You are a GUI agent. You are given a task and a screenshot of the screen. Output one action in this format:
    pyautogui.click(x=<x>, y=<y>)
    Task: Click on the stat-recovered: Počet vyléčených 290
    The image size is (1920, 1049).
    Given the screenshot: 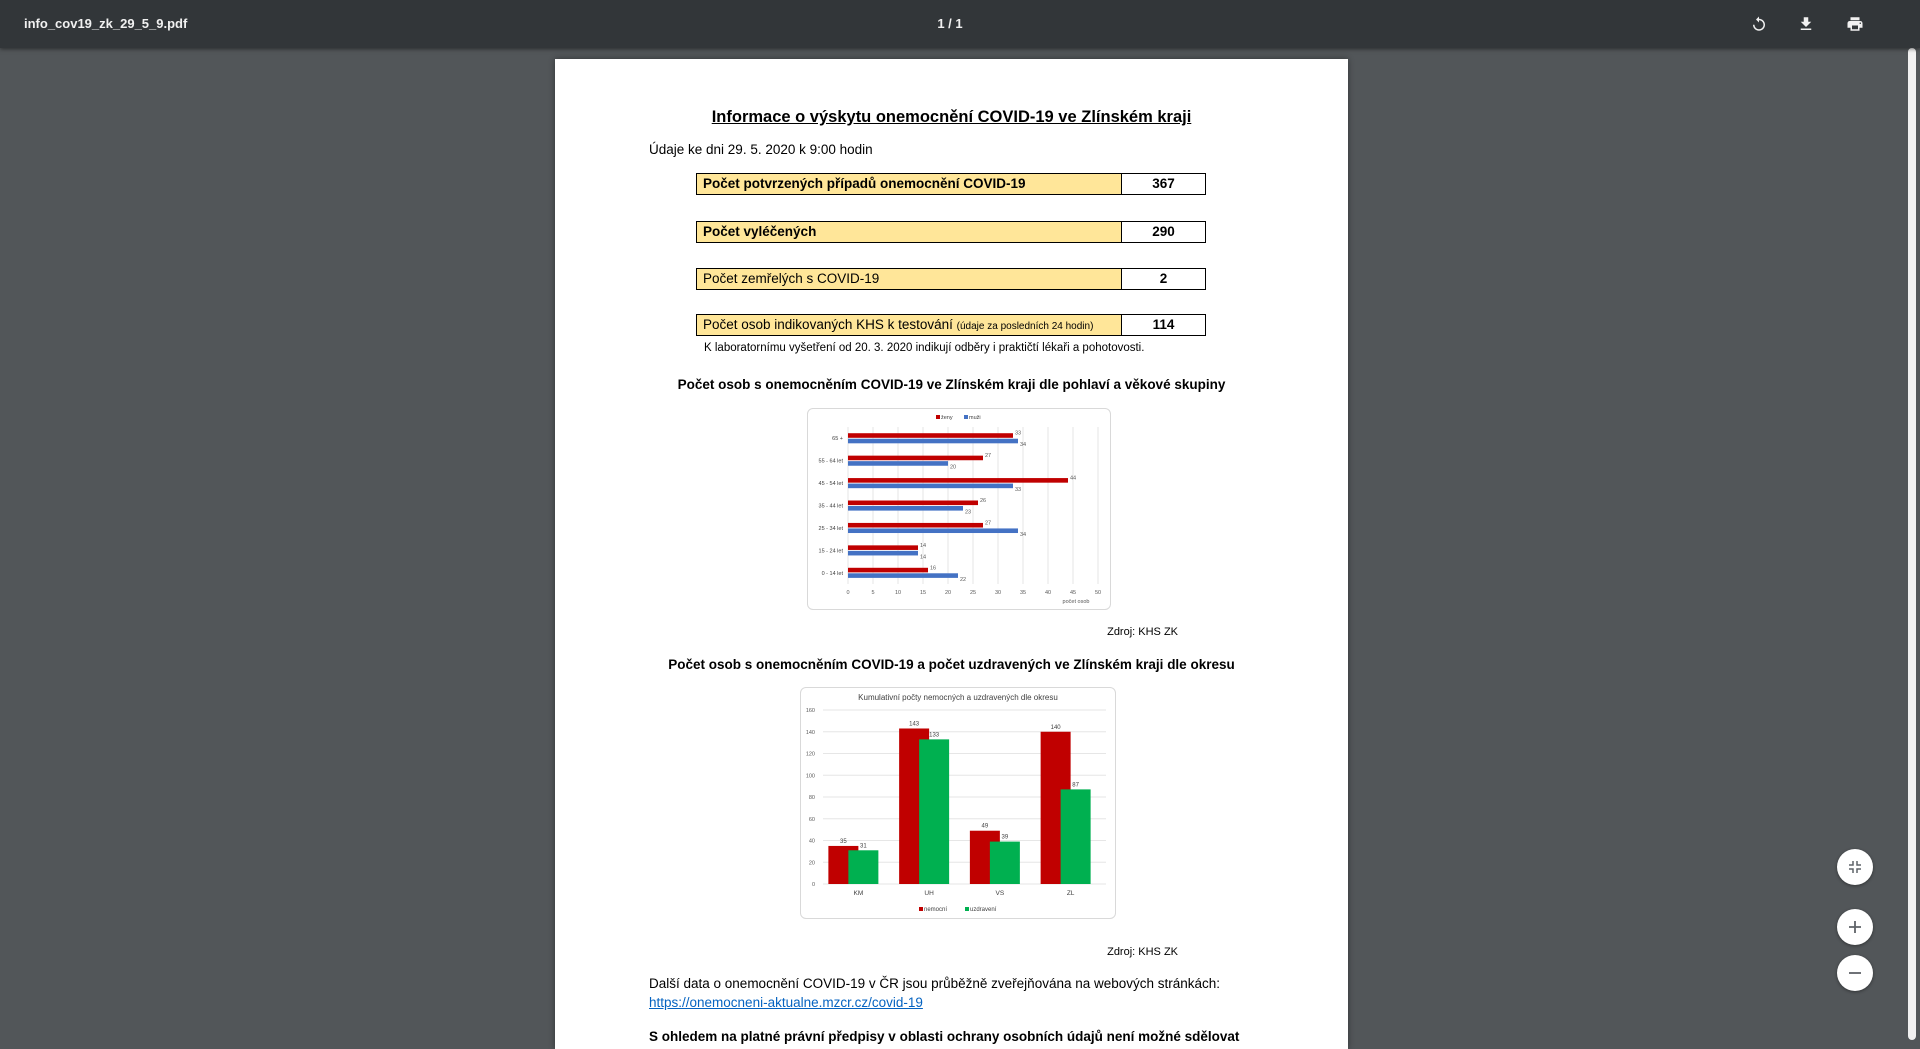 What is the action you would take?
    pyautogui.click(x=951, y=232)
    